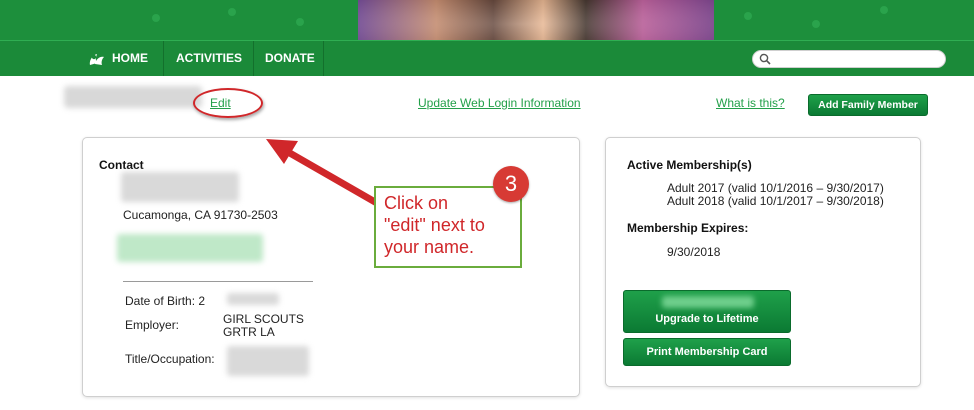 The image size is (974, 410). Describe the element at coordinates (707, 311) in the screenshot. I see `upgrade-to-lifetime-button: Upgrade to Lifetime` at that location.